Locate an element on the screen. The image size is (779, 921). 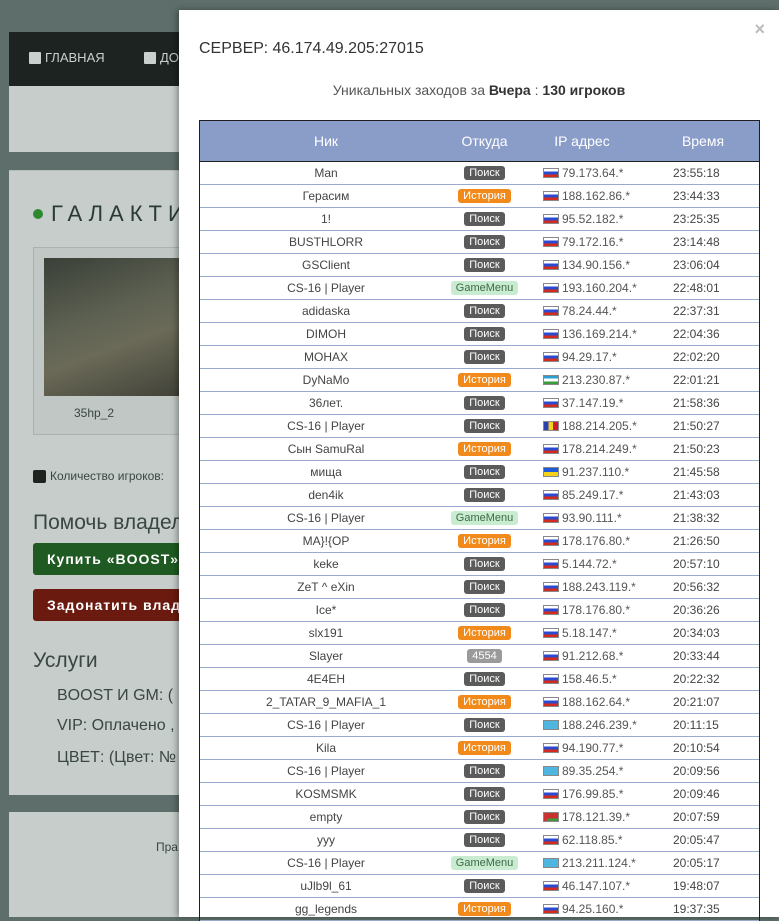
table-row: Сын SamuRal История 178.214.249.* 21:50:23 is located at coordinates (479, 449).